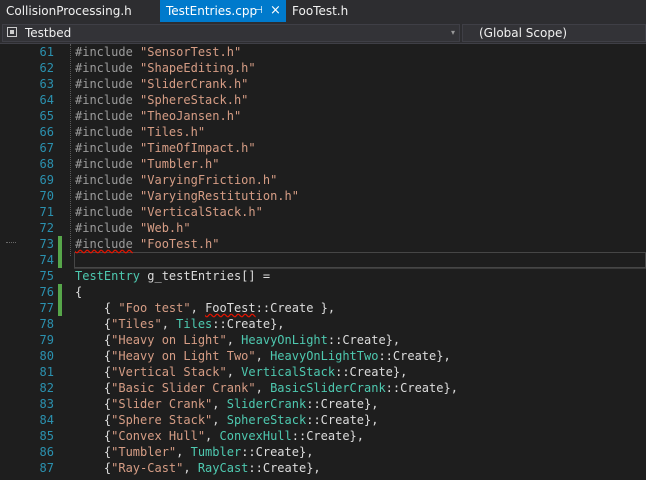  I want to click on line-number: 66, so click(46, 132).